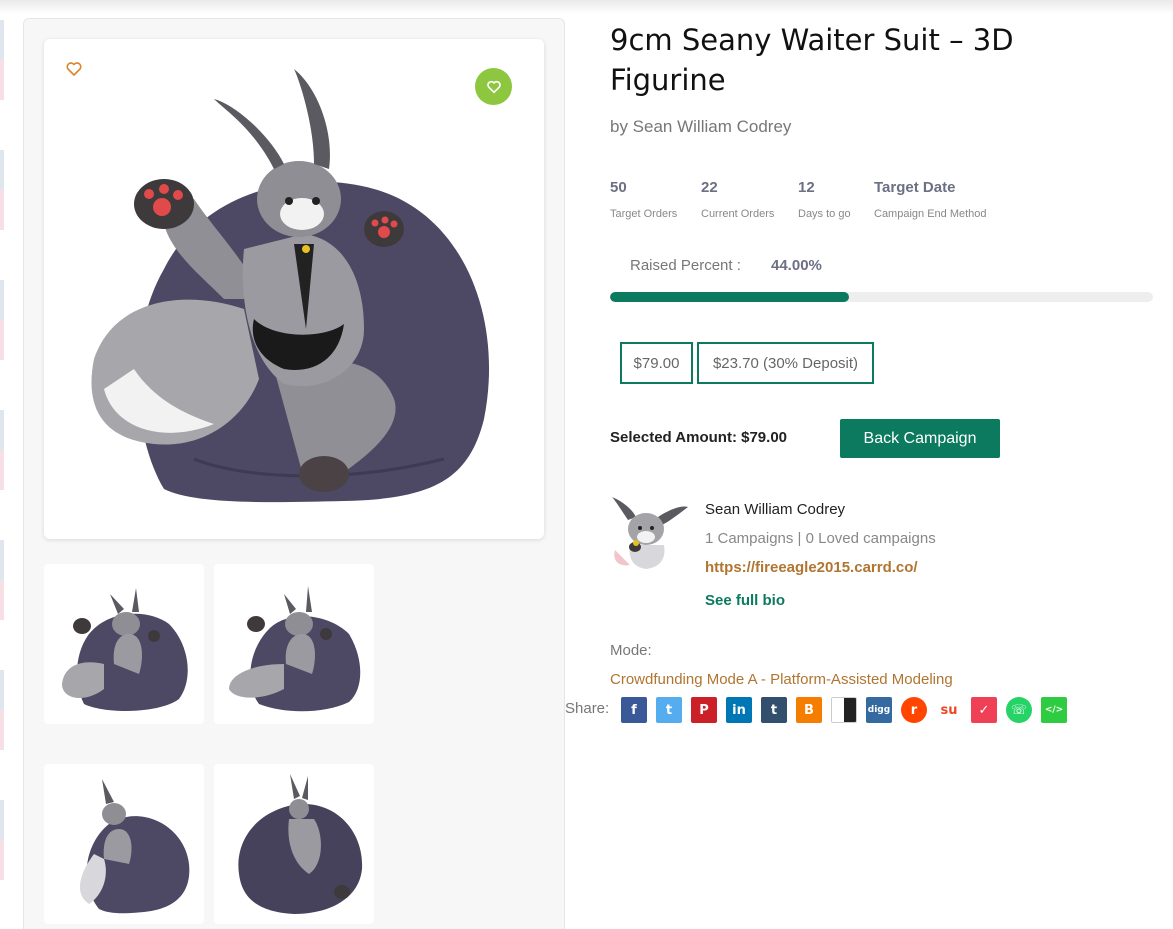  Describe the element at coordinates (74, 69) in the screenshot. I see `heart-outline-icon` at that location.